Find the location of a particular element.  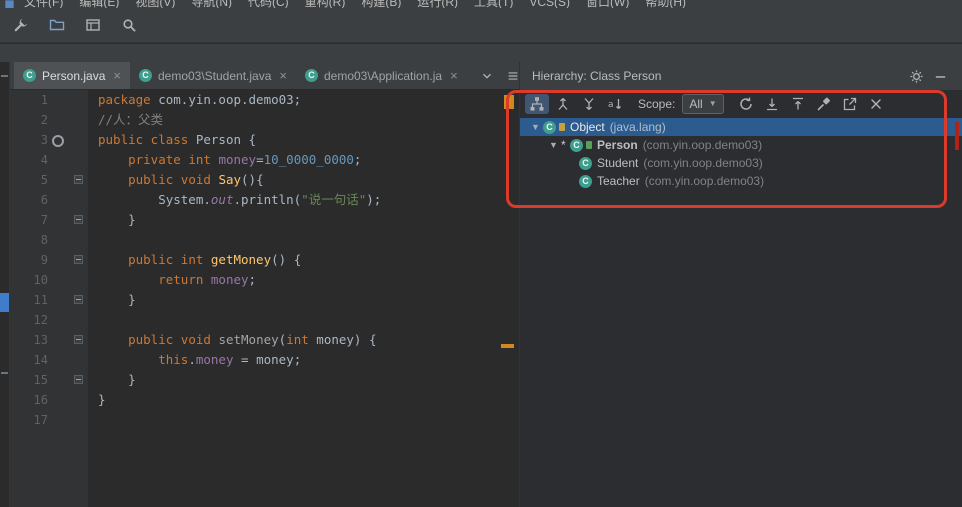

wrench-icon is located at coordinates (21, 25).